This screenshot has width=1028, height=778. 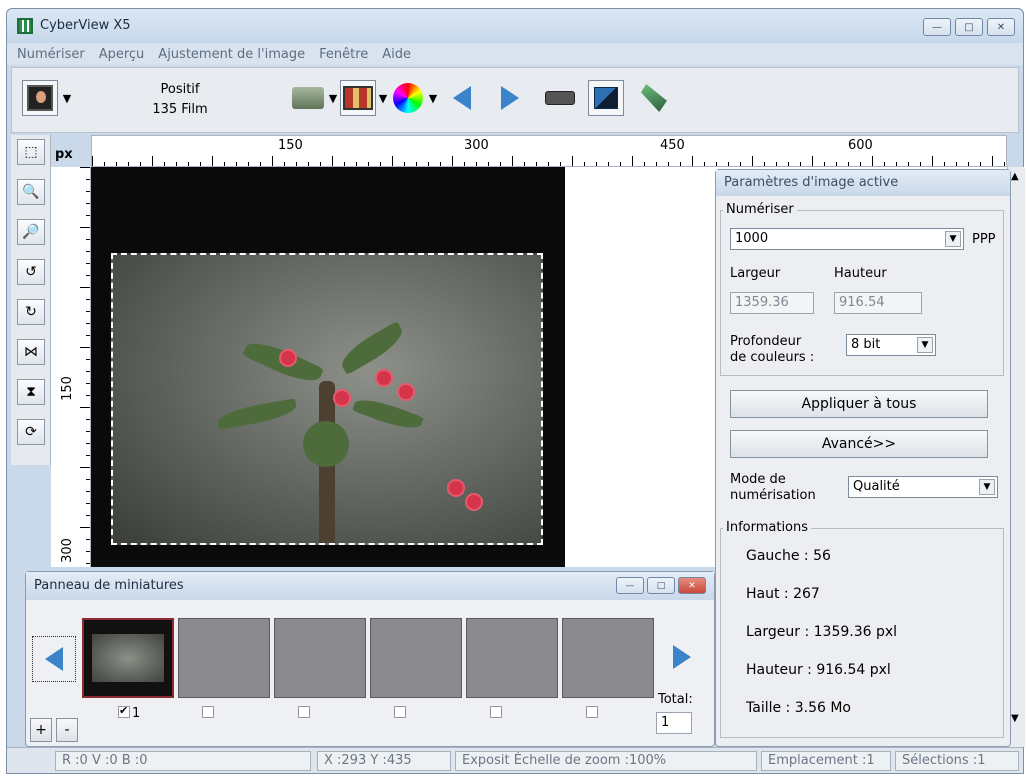 I want to click on zoom-in-button: 🔍, so click(x=31, y=192).